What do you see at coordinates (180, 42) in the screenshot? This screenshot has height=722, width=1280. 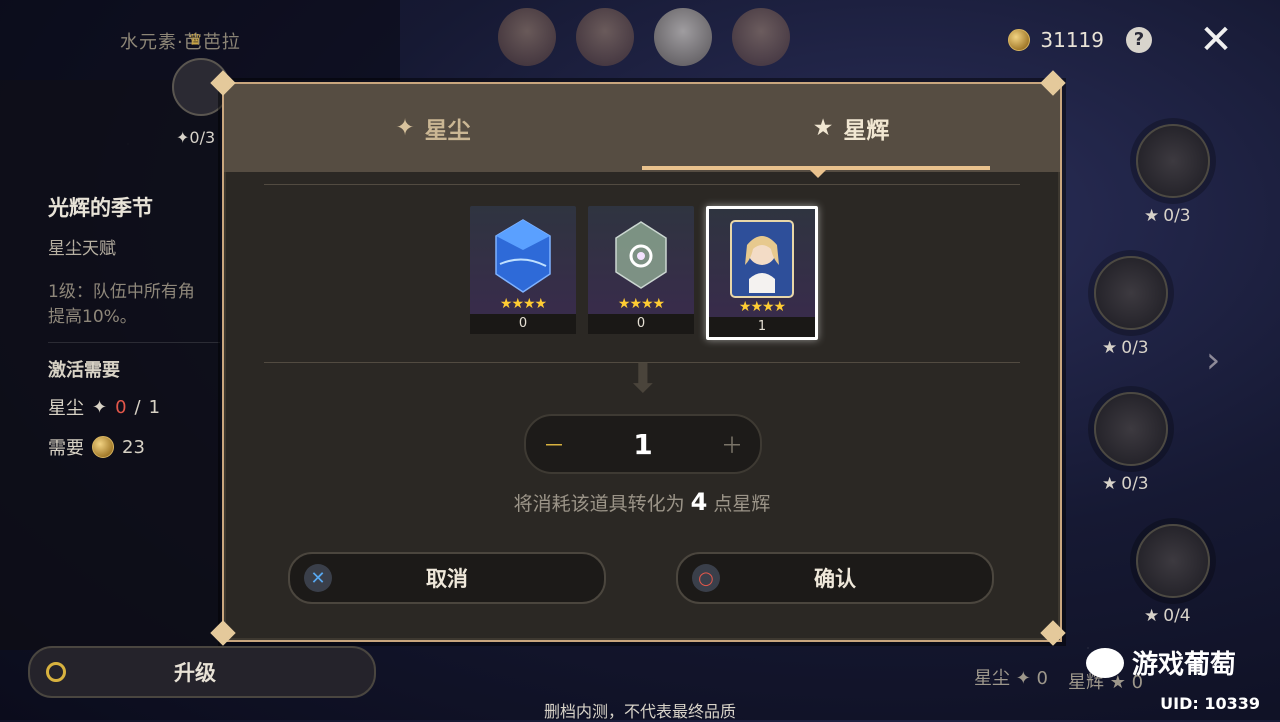 I see `character-title: 水元素·芭芭拉` at bounding box center [180, 42].